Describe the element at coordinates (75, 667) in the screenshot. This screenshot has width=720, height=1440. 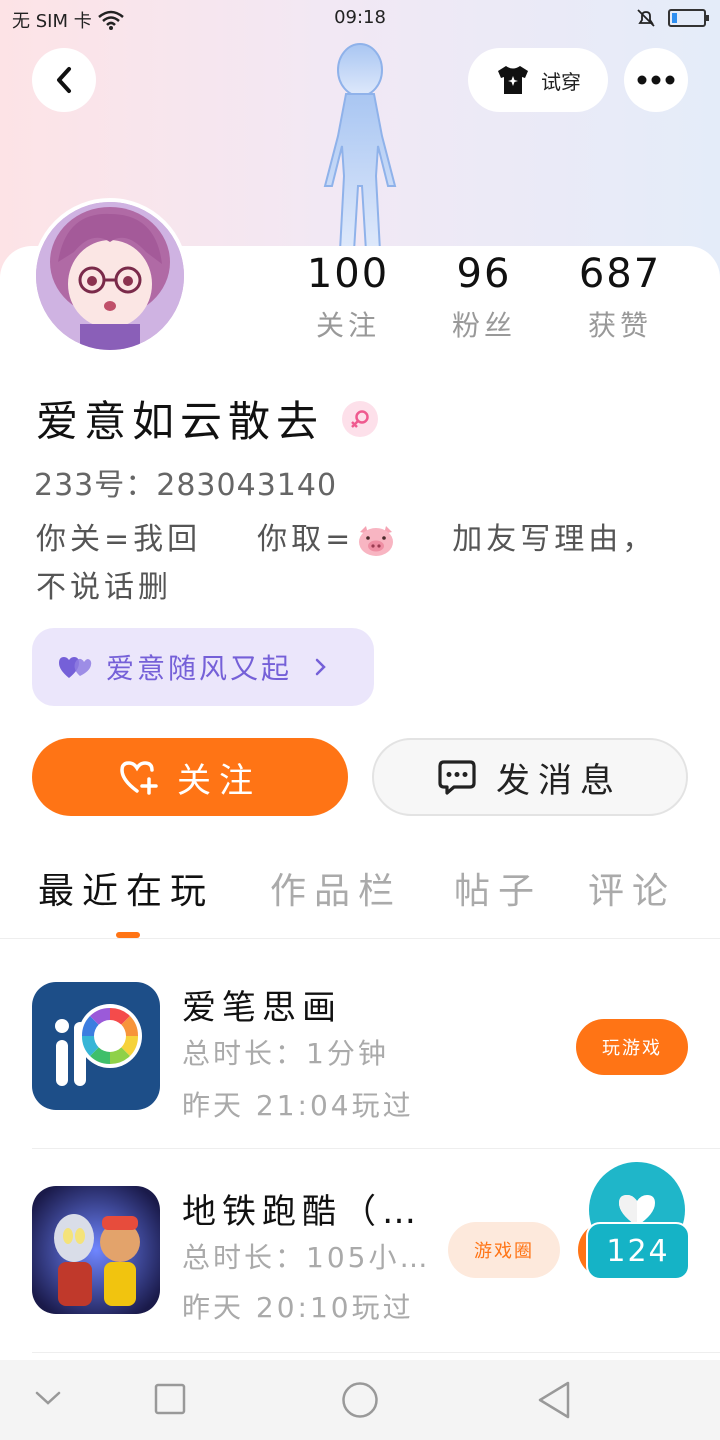
I see `hearts-icon` at that location.